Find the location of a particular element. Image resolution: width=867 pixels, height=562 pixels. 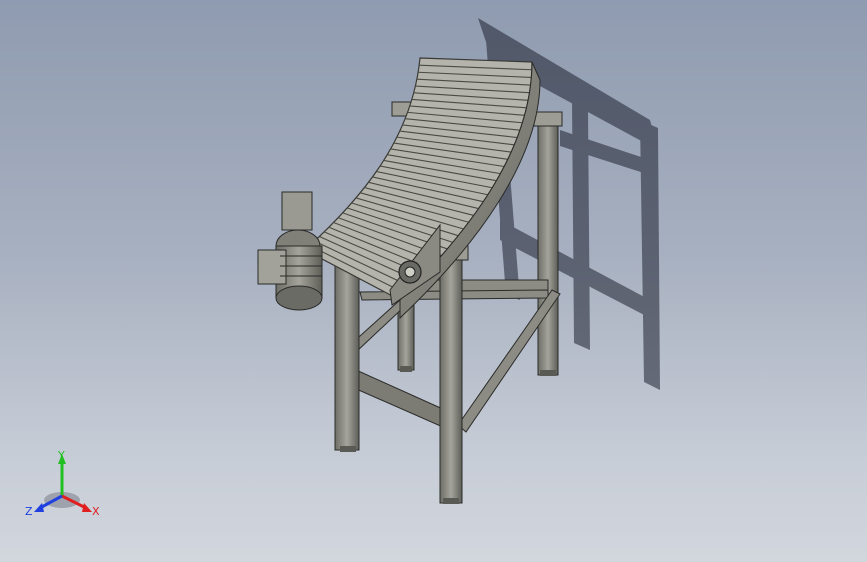

x-axis-label: X is located at coordinates (96, 511).